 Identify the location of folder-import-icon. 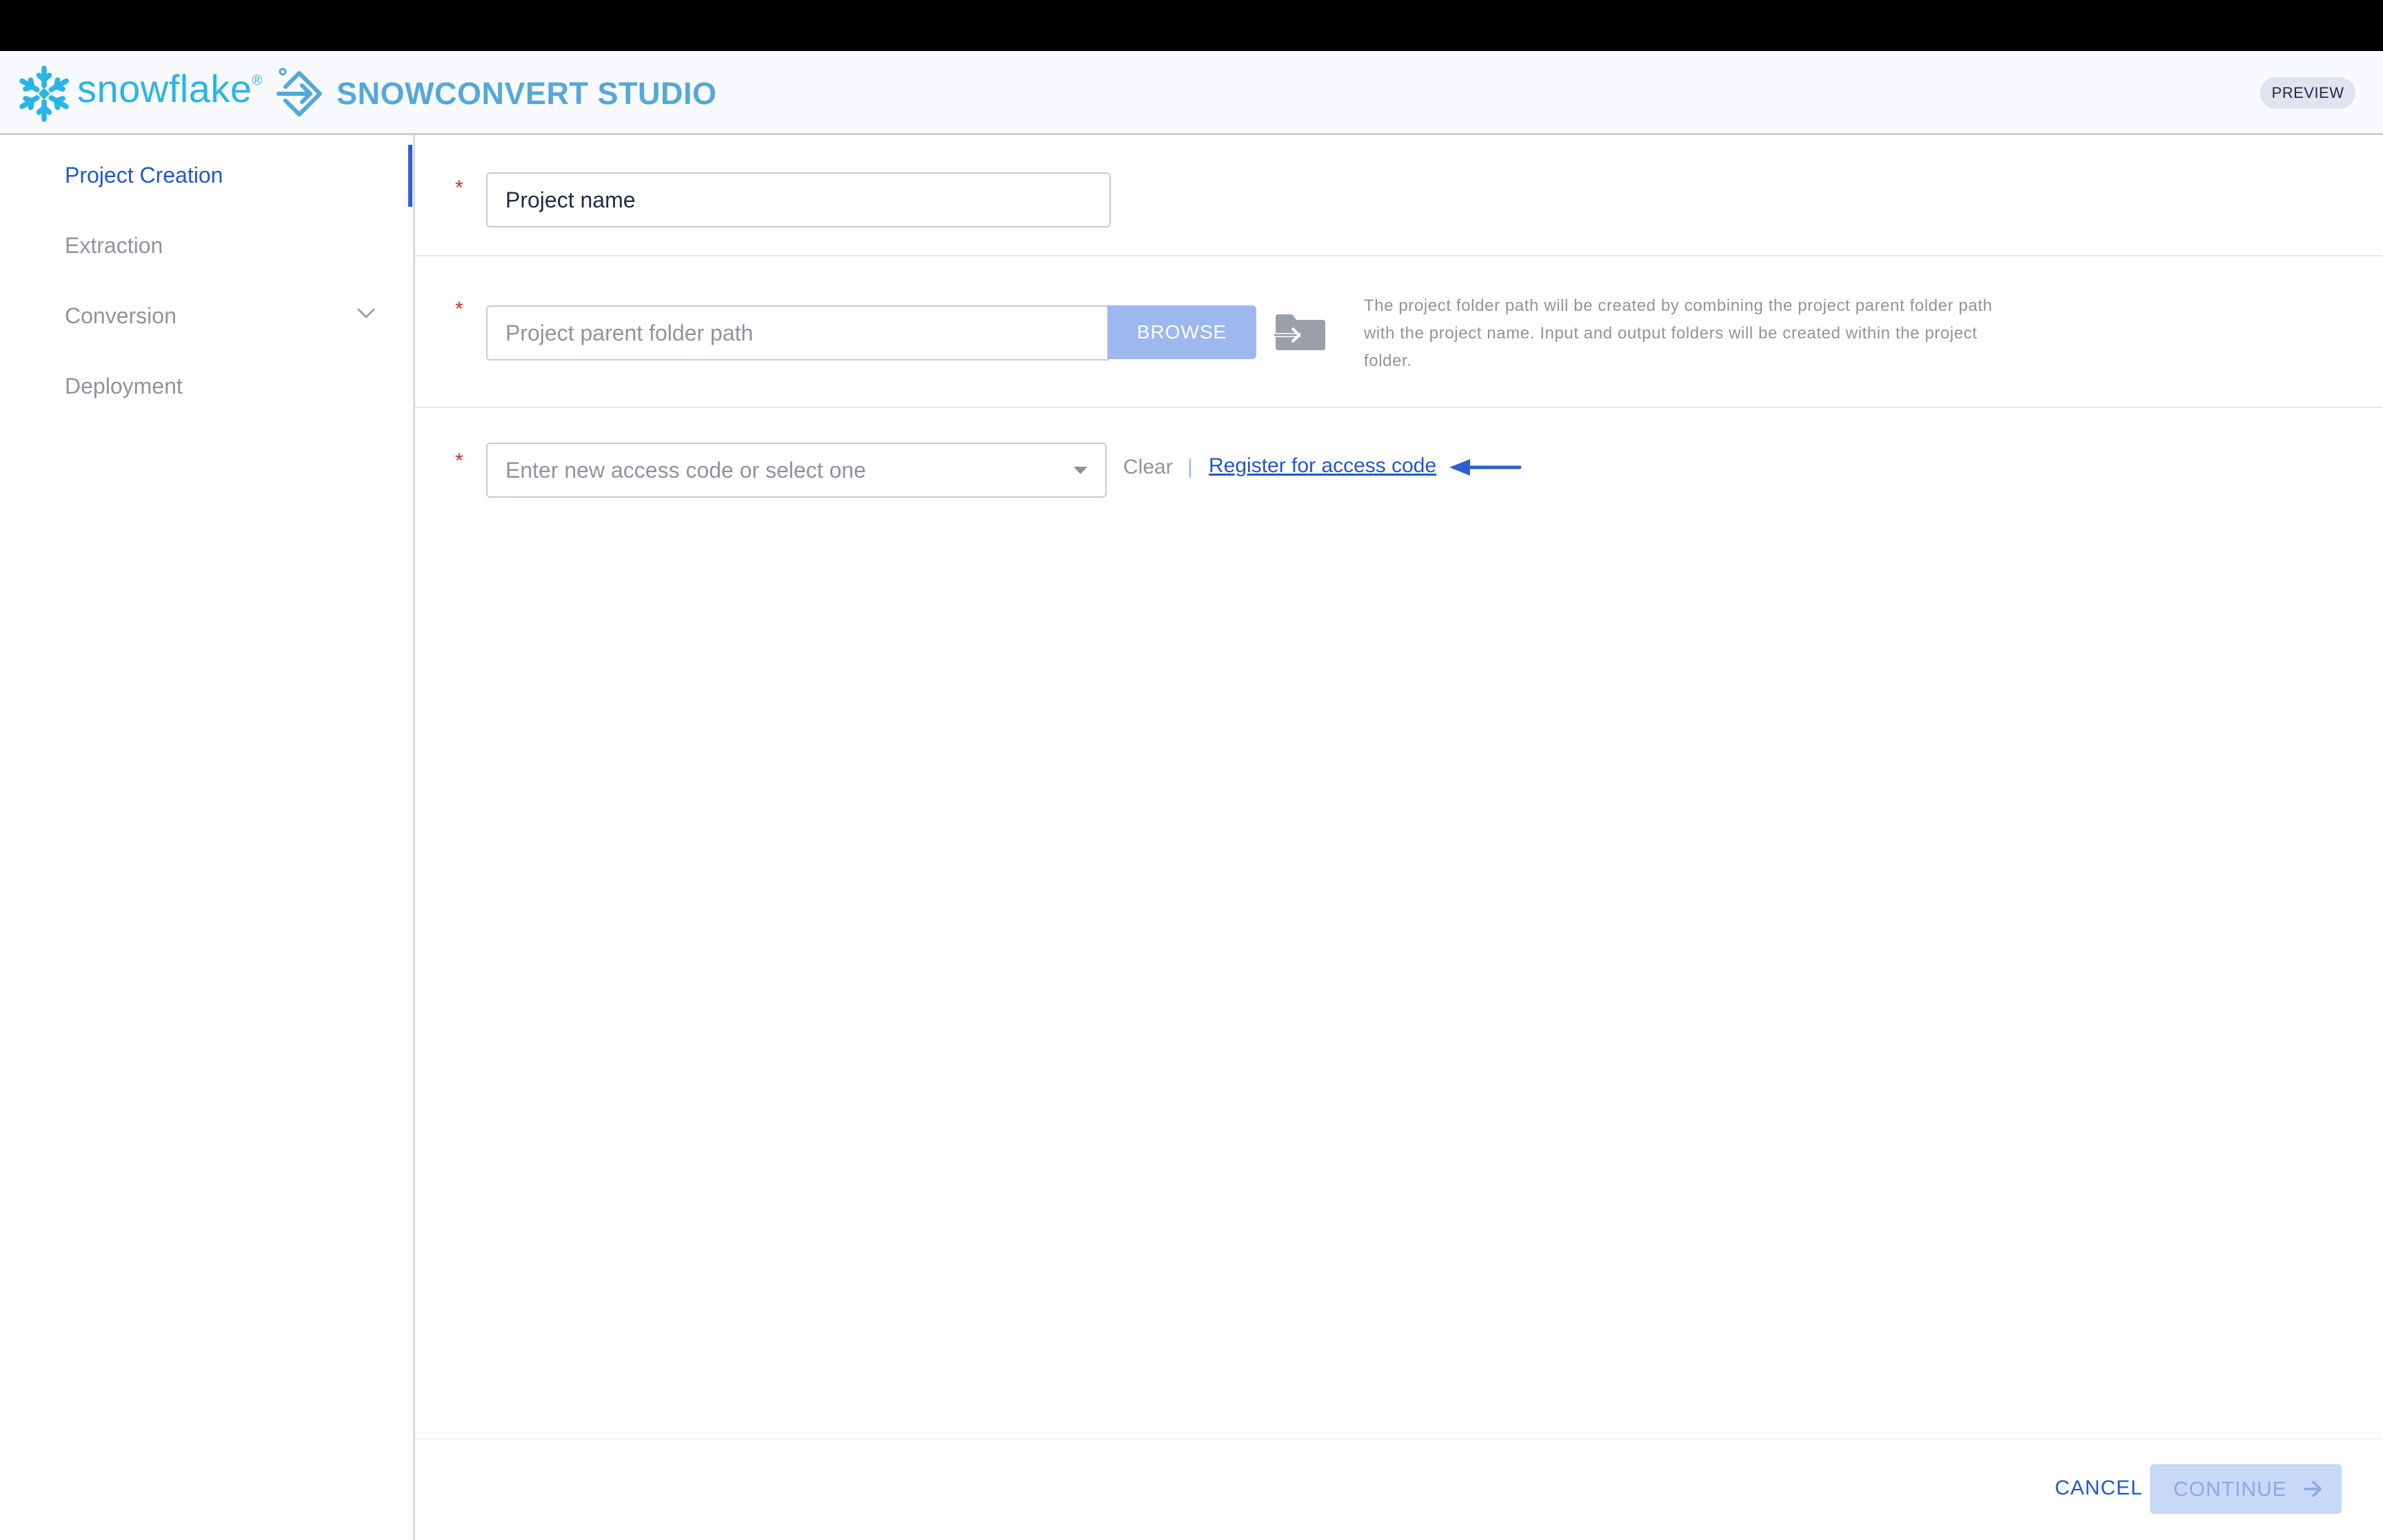
(1300, 333).